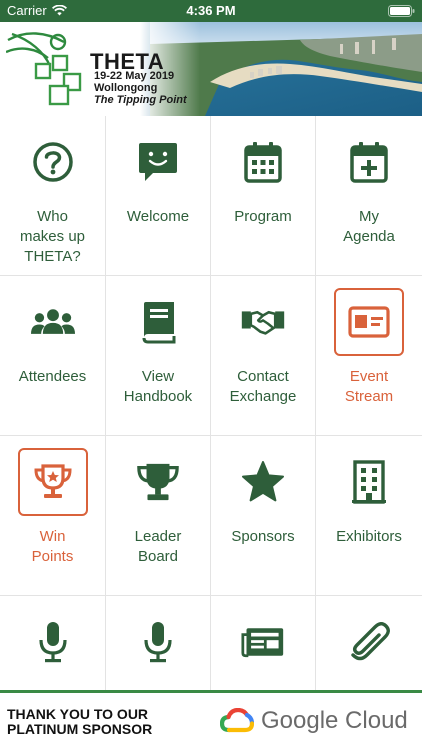 The width and height of the screenshot is (422, 750). I want to click on menu-item-label: View Handbook, so click(158, 386).